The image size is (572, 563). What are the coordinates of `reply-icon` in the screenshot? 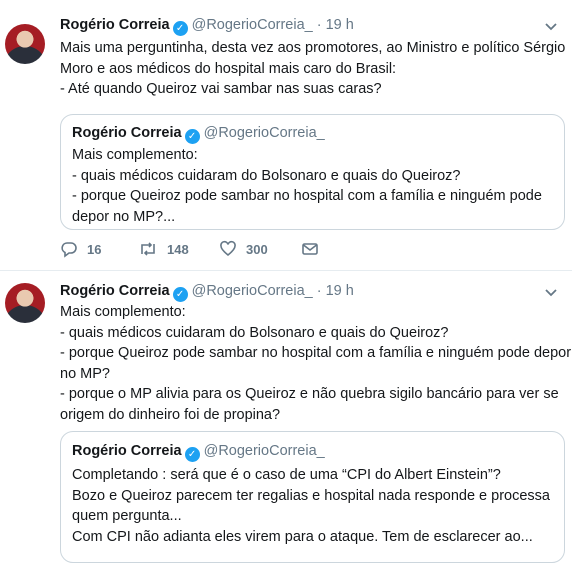 It's located at (69, 250).